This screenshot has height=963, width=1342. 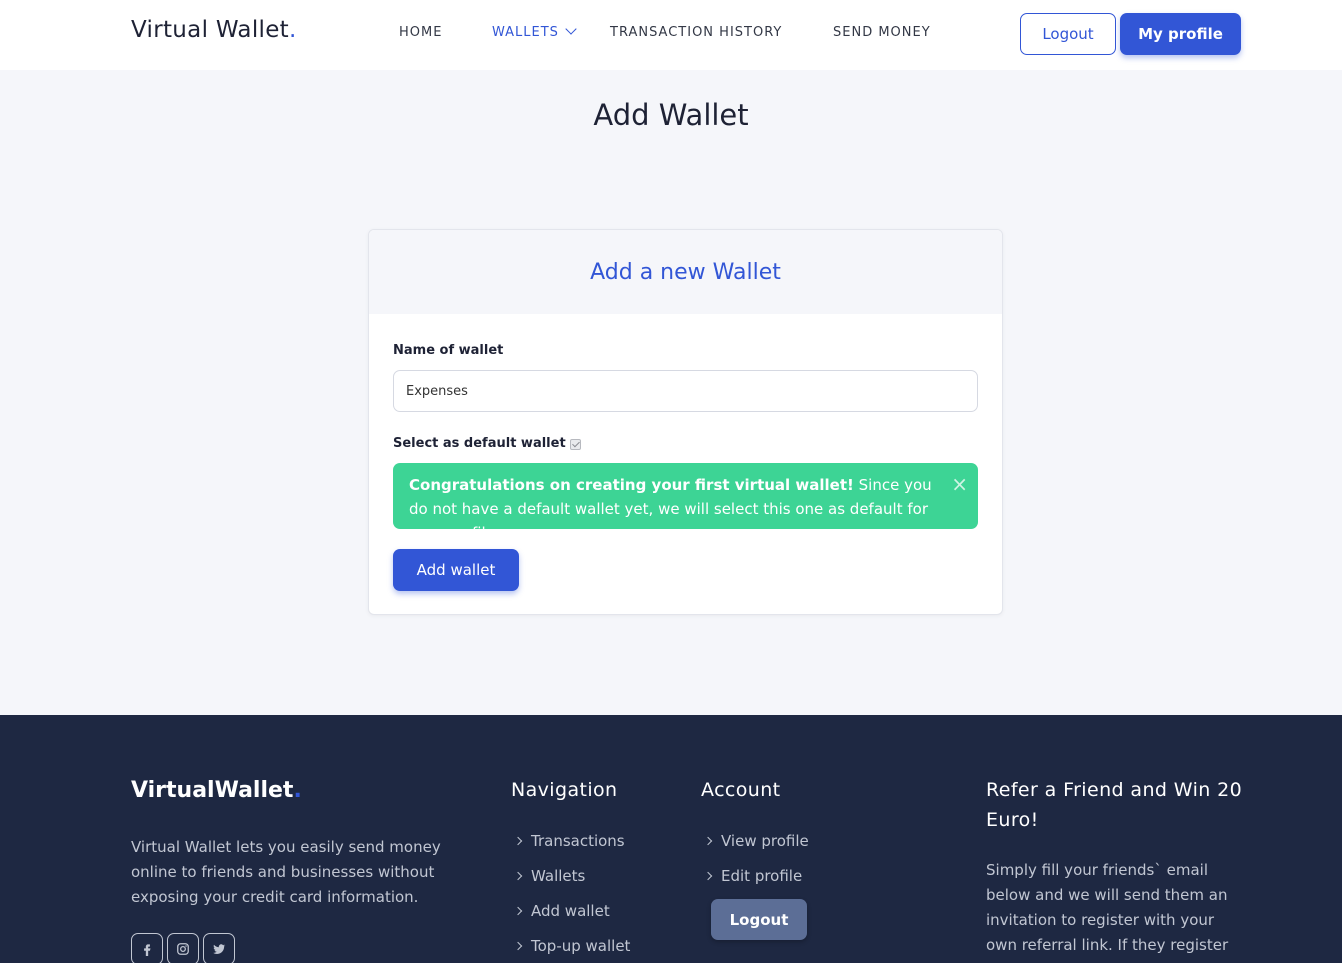 I want to click on footer-link-label: Wallets, so click(x=558, y=876).